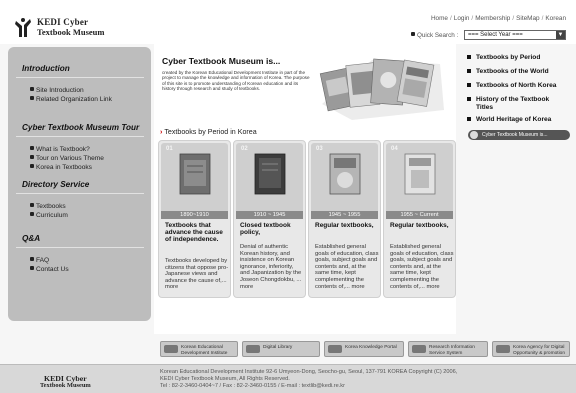 The width and height of the screenshot is (576, 393). What do you see at coordinates (39, 260) in the screenshot?
I see `sidebar-item-faq: FAQ` at bounding box center [39, 260].